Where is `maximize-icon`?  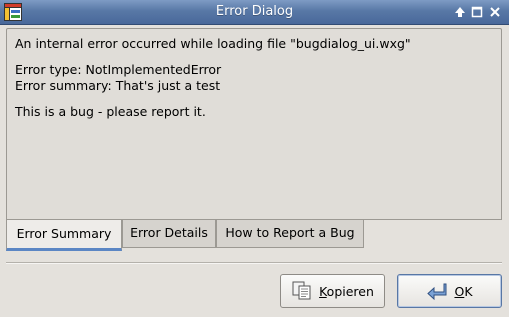
maximize-icon is located at coordinates (477, 12).